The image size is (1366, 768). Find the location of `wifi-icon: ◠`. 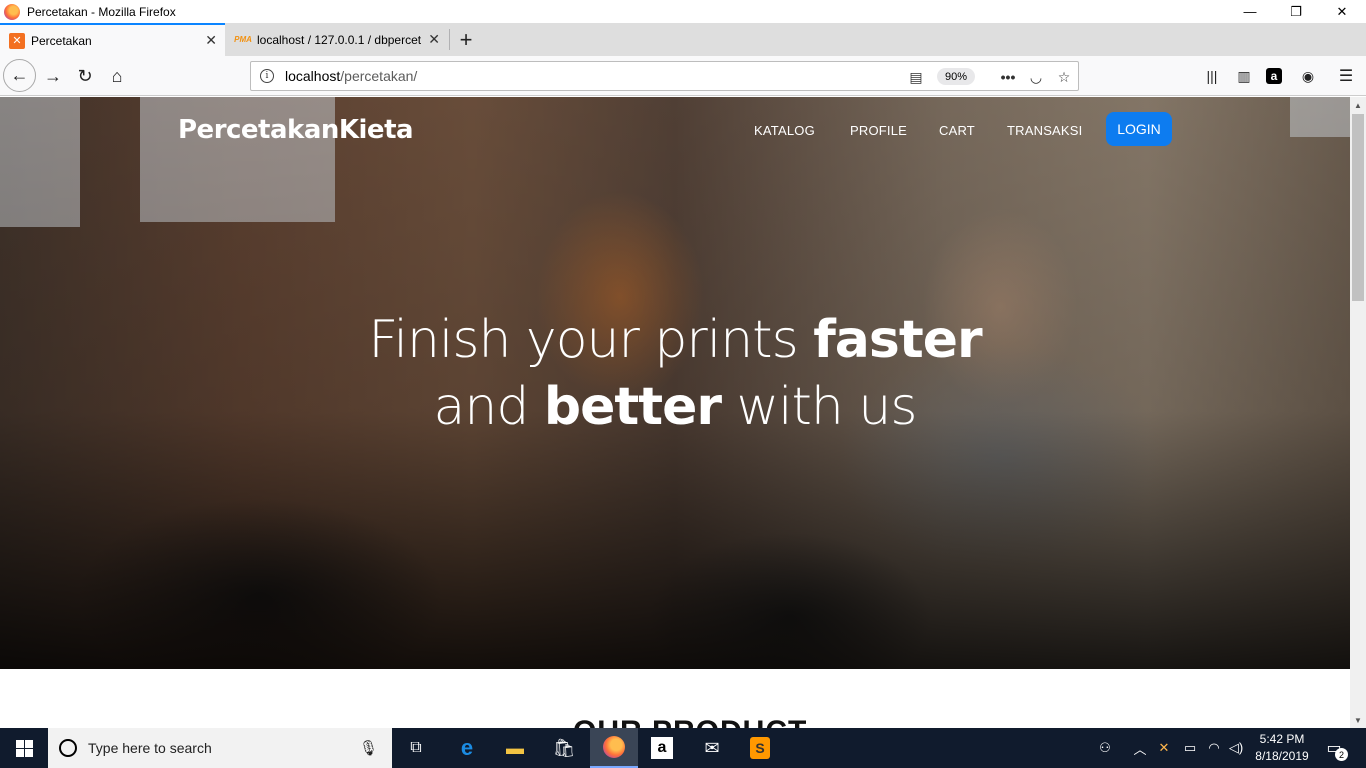

wifi-icon: ◠ is located at coordinates (1214, 748).